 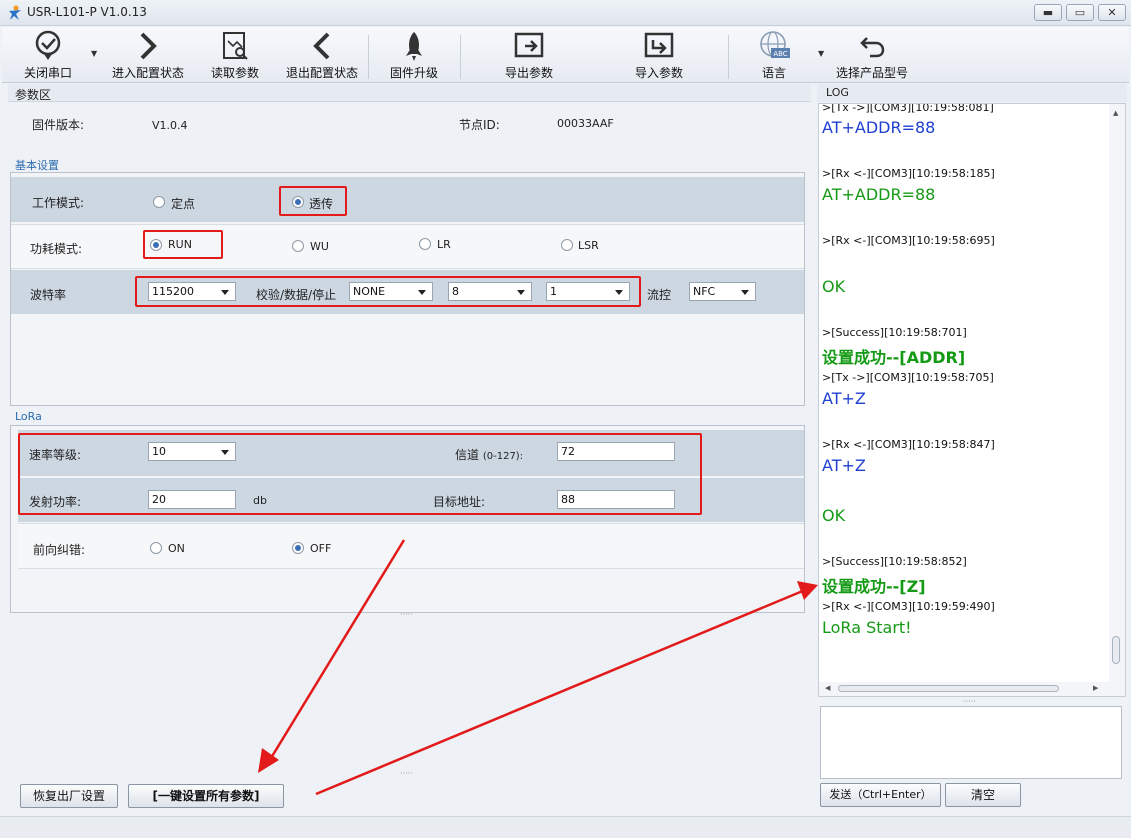 What do you see at coordinates (1080, 12) in the screenshot?
I see `maximize-button: ▭` at bounding box center [1080, 12].